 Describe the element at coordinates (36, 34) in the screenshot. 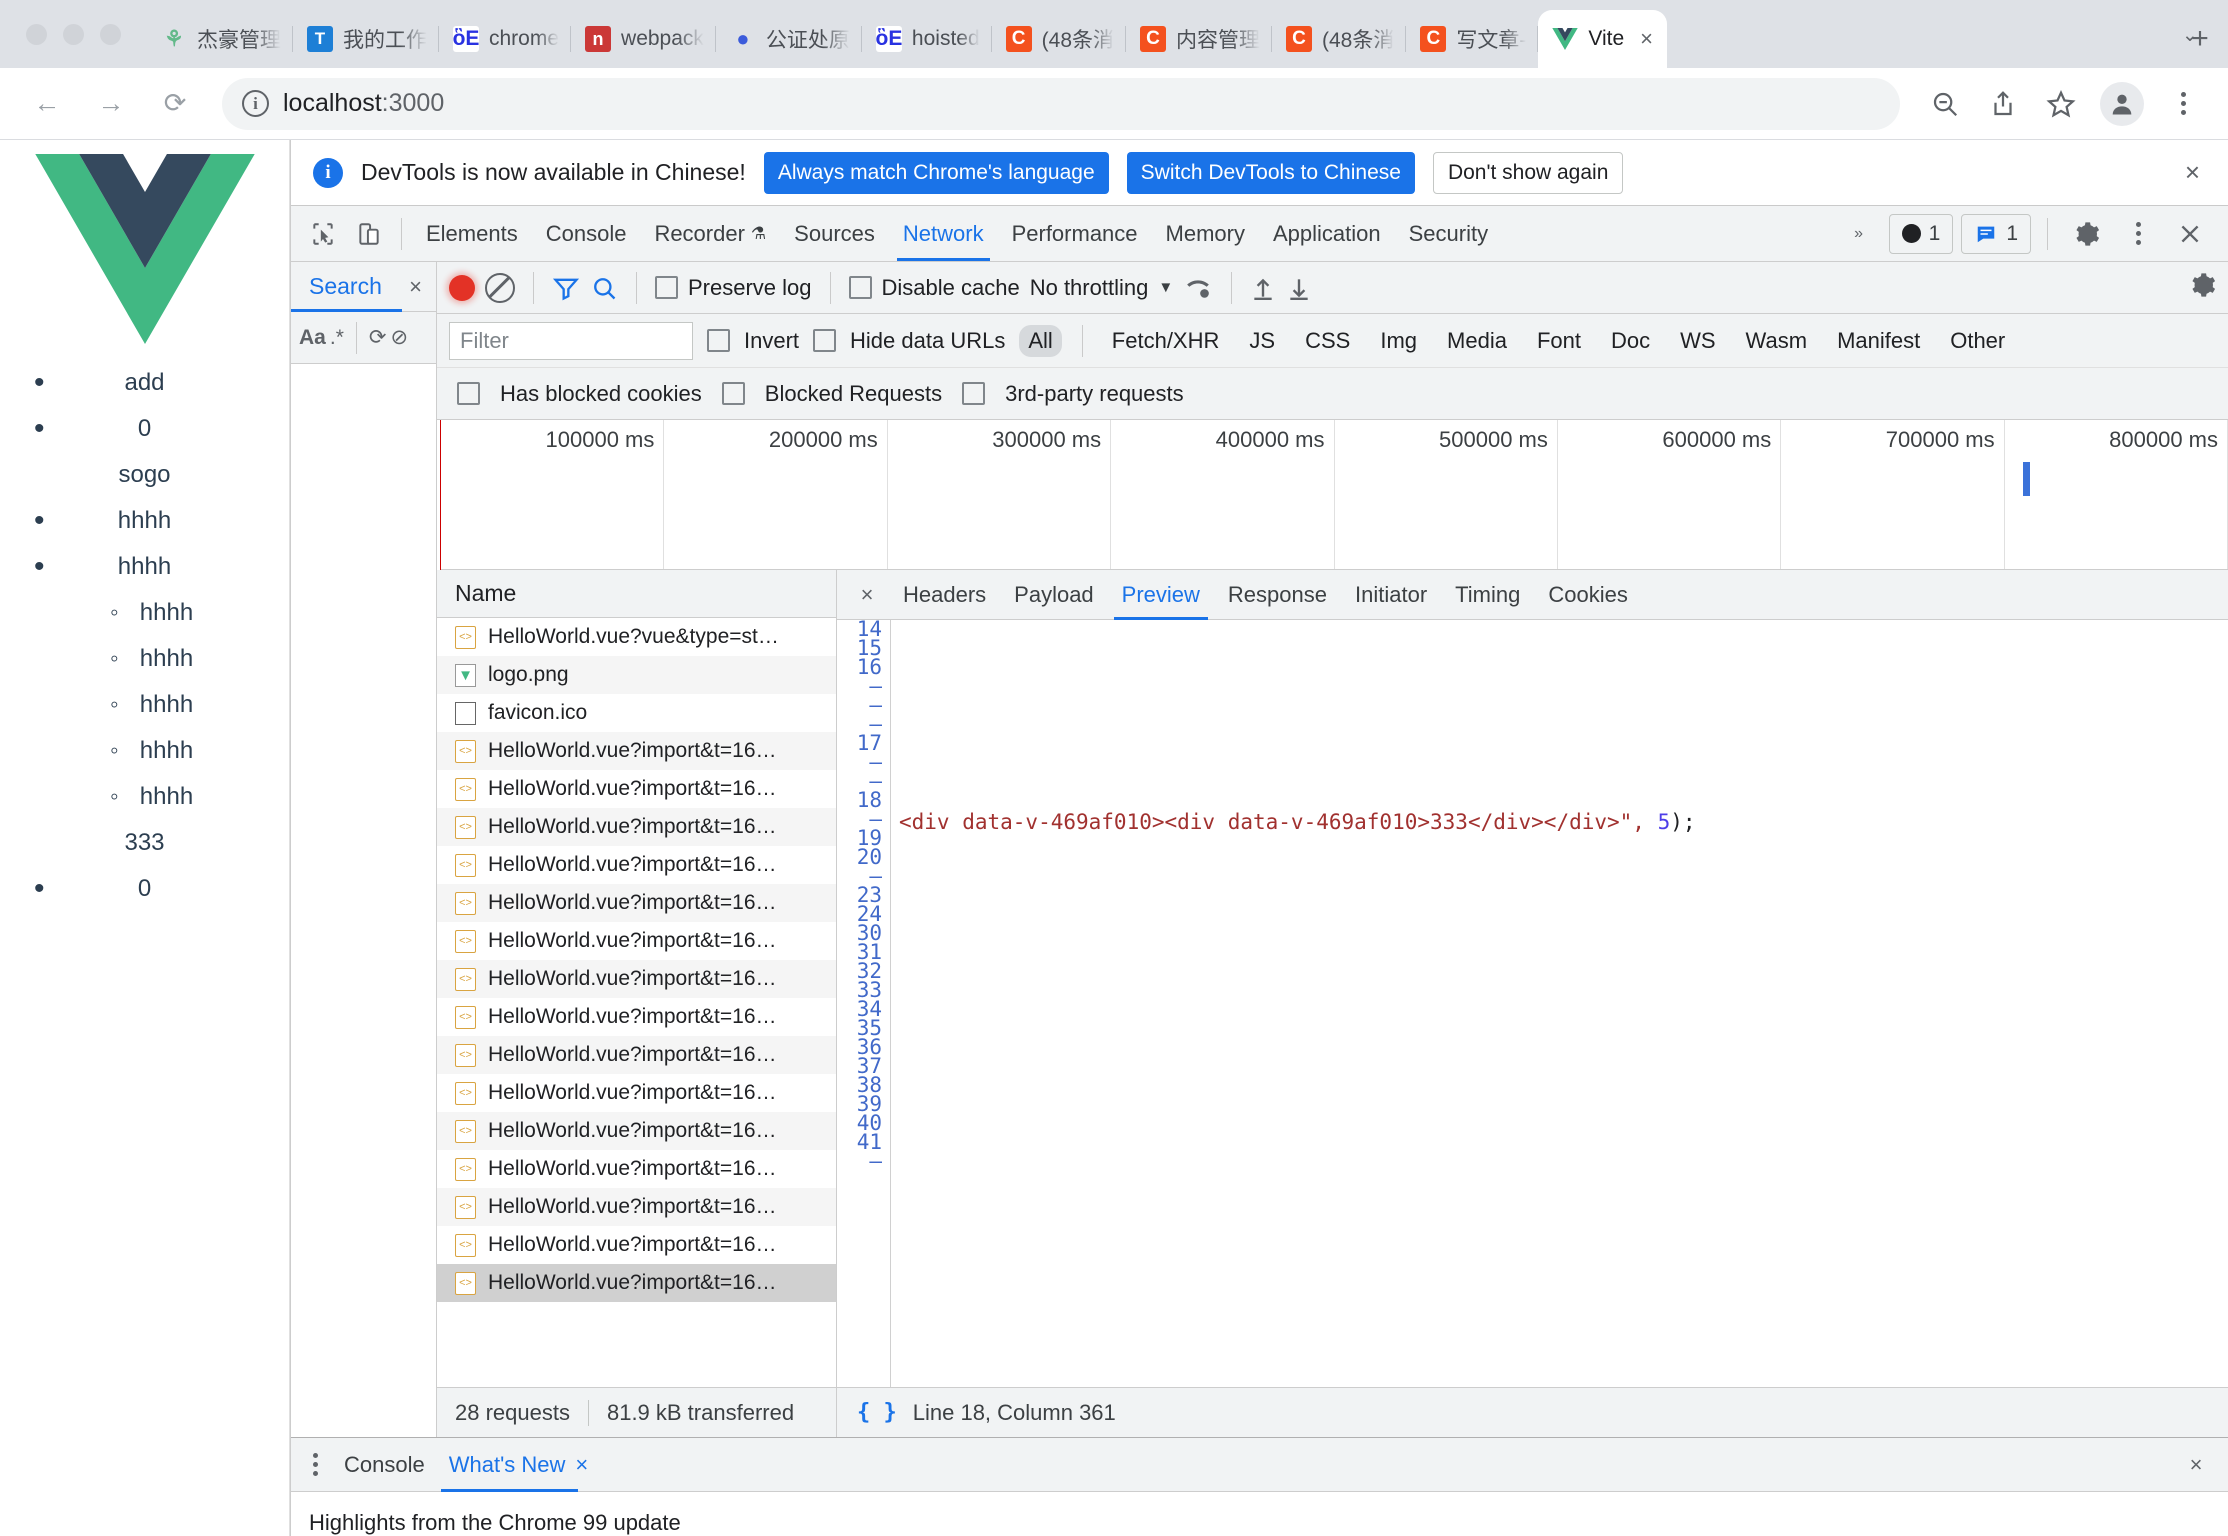

I see `close-window-dot` at that location.